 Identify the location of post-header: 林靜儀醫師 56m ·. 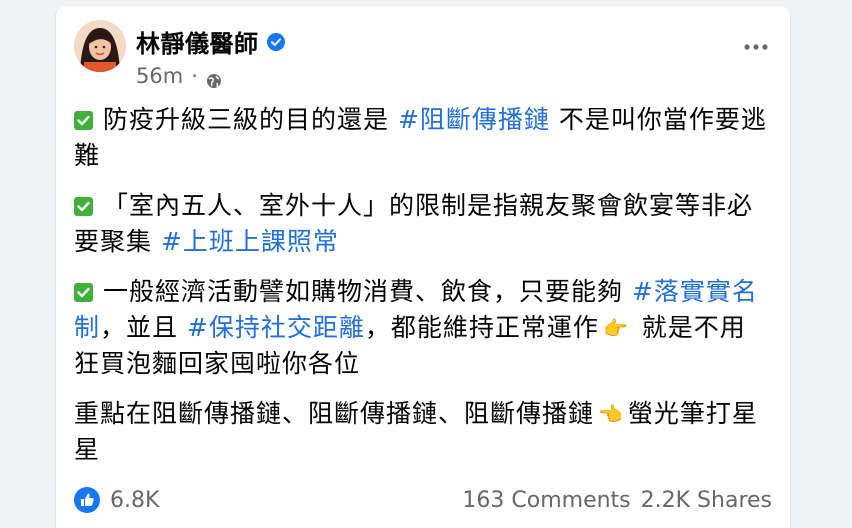
(423, 57).